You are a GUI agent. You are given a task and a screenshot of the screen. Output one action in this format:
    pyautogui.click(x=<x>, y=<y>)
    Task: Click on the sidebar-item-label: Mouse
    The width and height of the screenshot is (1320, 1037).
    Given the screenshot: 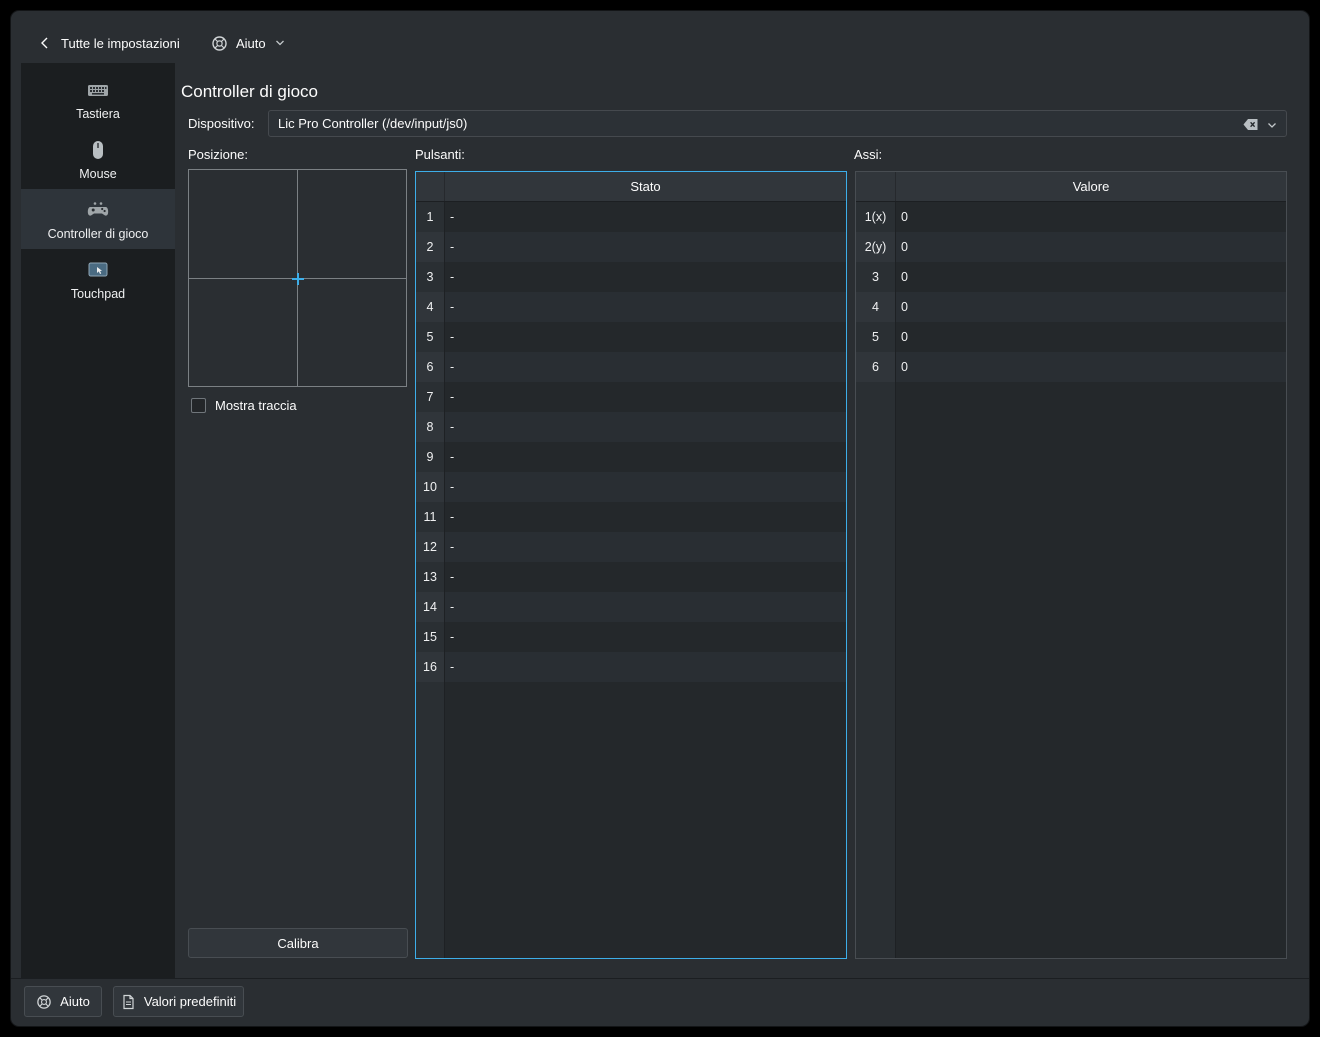 What is the action you would take?
    pyautogui.click(x=98, y=173)
    